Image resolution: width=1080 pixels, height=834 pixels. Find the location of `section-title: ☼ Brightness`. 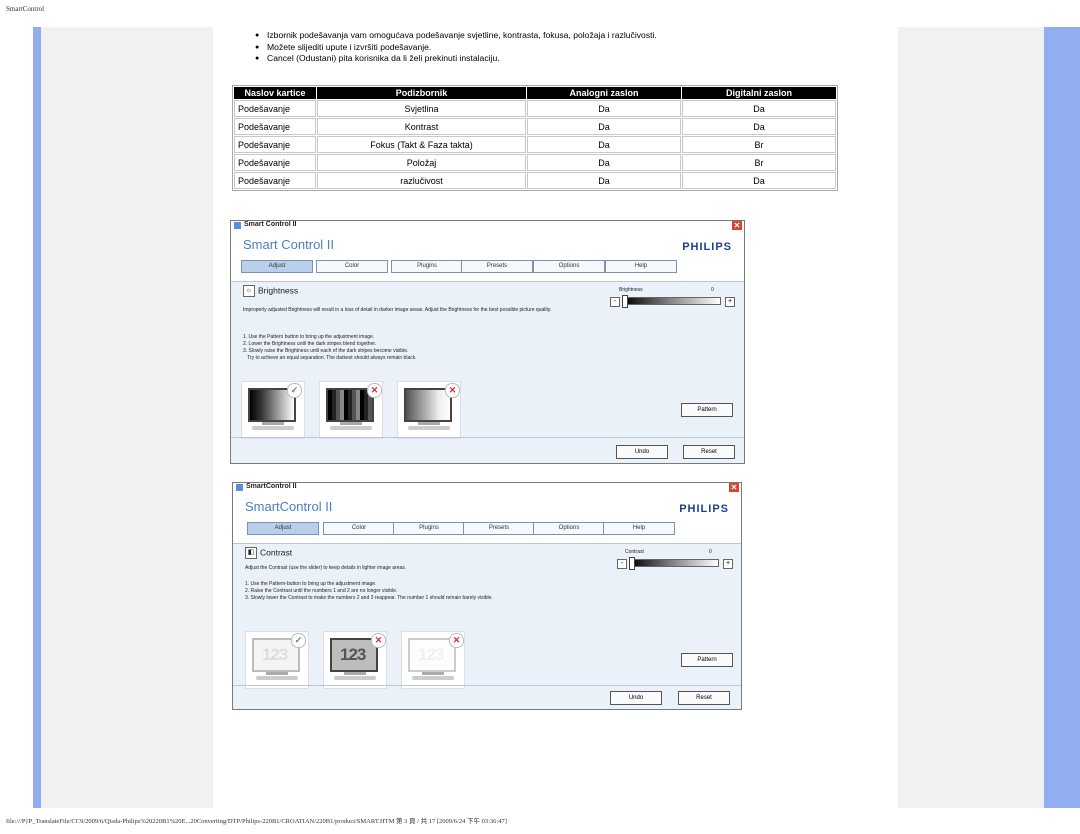

section-title: ☼ Brightness is located at coordinates (270, 291).